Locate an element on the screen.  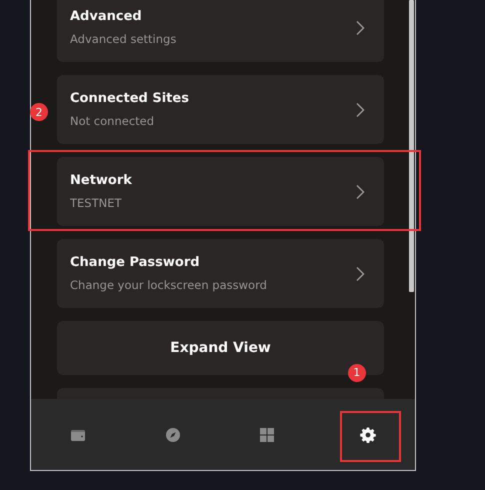
item-subtitle: Advanced settings is located at coordinates (124, 39).